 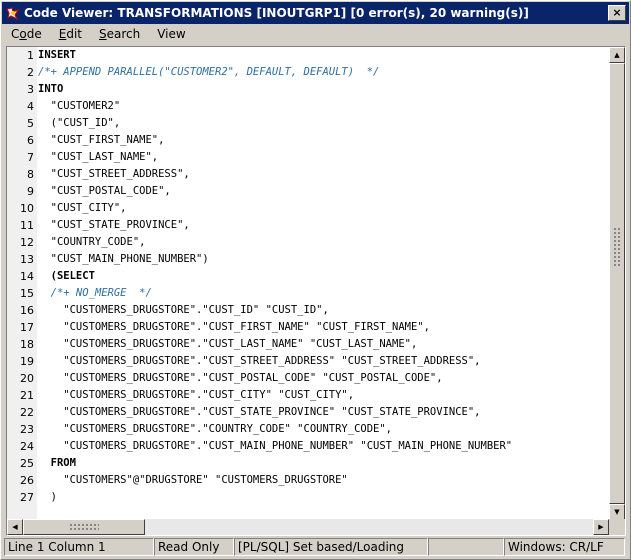 What do you see at coordinates (27, 378) in the screenshot?
I see `line-number: 20` at bounding box center [27, 378].